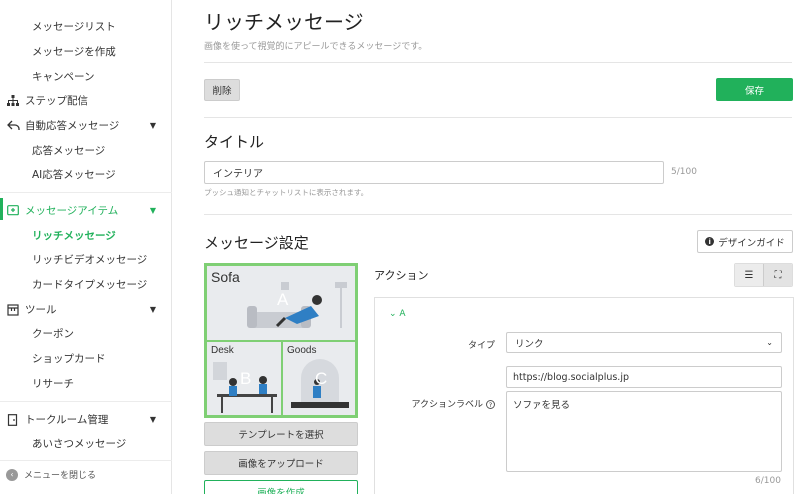  I want to click on sidebar-item-campaign: キャンペーン, so click(63, 76).